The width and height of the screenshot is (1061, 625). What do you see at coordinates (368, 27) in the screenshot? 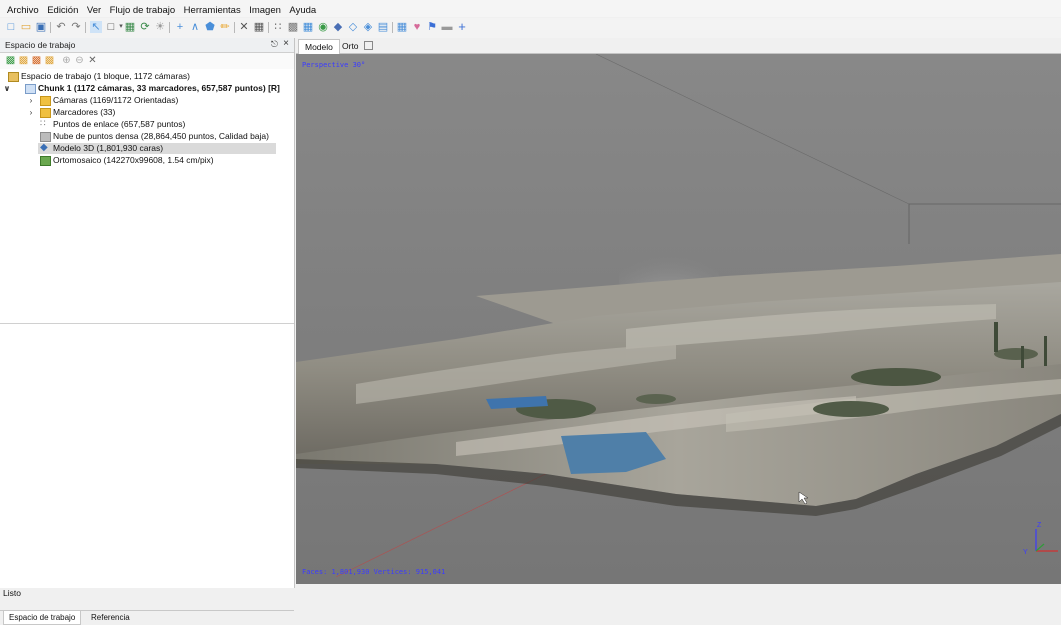
I see `show-cameras-icon: ◈` at bounding box center [368, 27].